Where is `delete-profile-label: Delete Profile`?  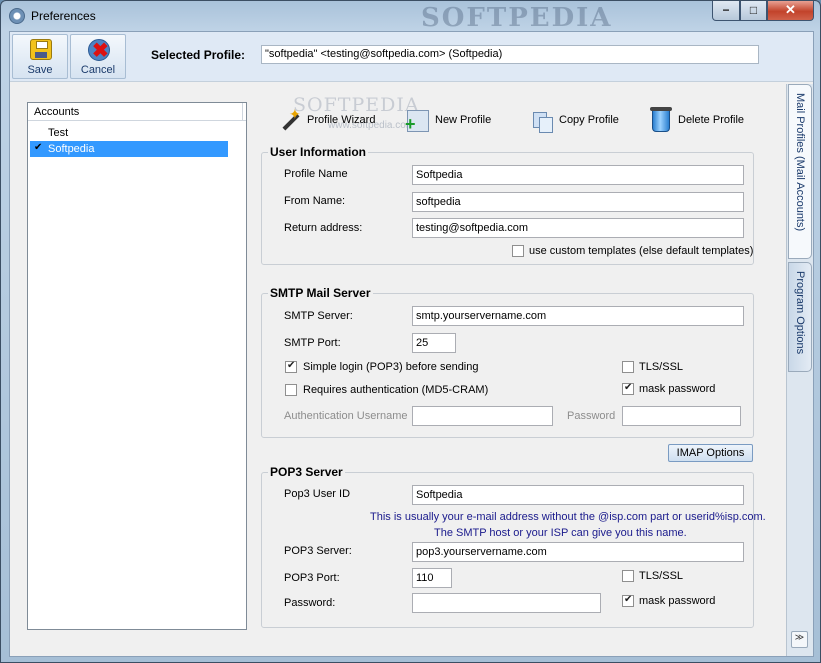 delete-profile-label: Delete Profile is located at coordinates (711, 120).